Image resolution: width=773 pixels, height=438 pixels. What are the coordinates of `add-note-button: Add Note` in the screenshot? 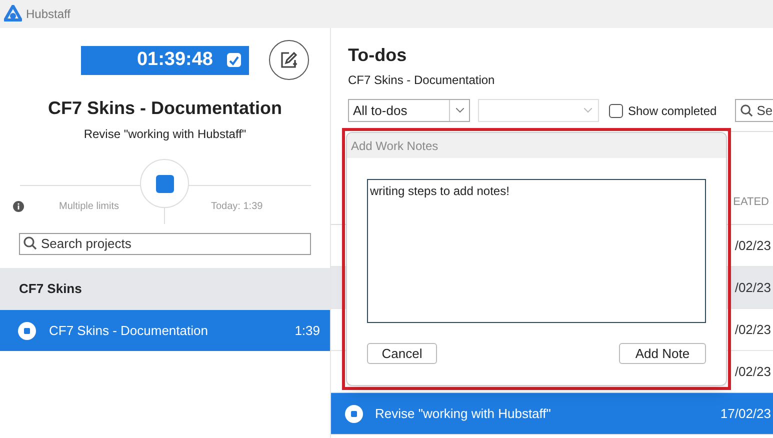 It's located at (662, 353).